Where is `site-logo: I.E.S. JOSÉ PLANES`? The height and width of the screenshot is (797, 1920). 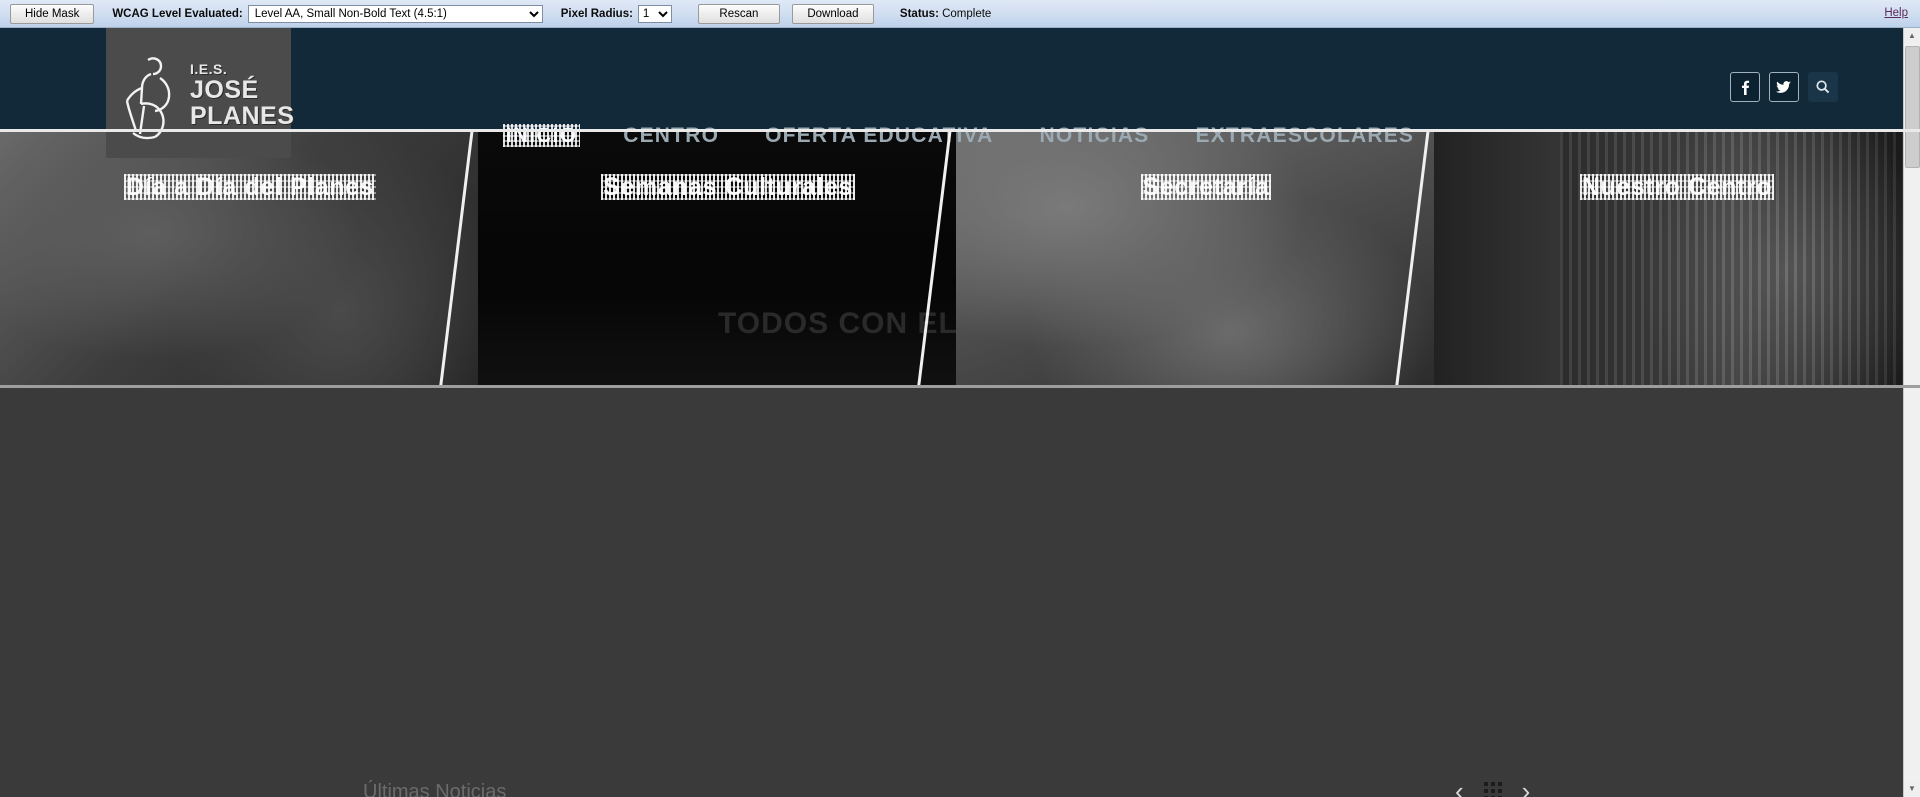 site-logo: I.E.S. JOSÉ PLANES is located at coordinates (200, 93).